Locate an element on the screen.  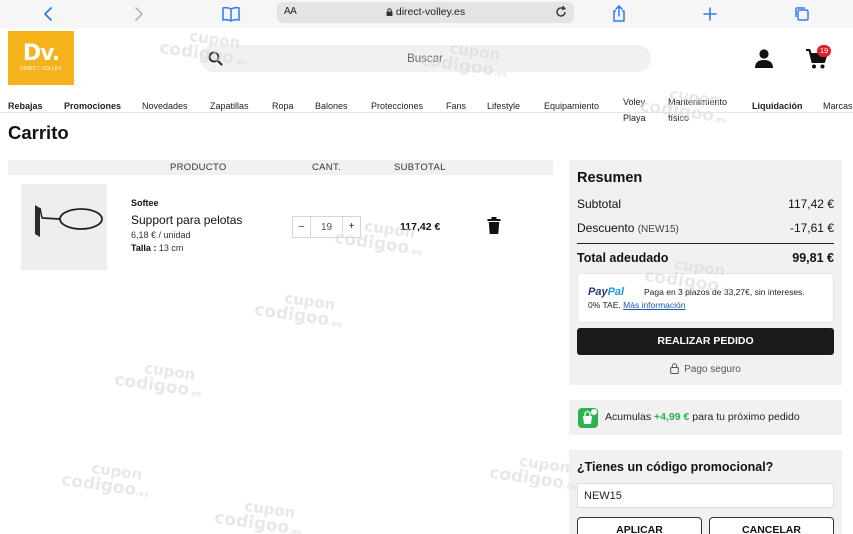
promo-code-input is located at coordinates (705, 495).